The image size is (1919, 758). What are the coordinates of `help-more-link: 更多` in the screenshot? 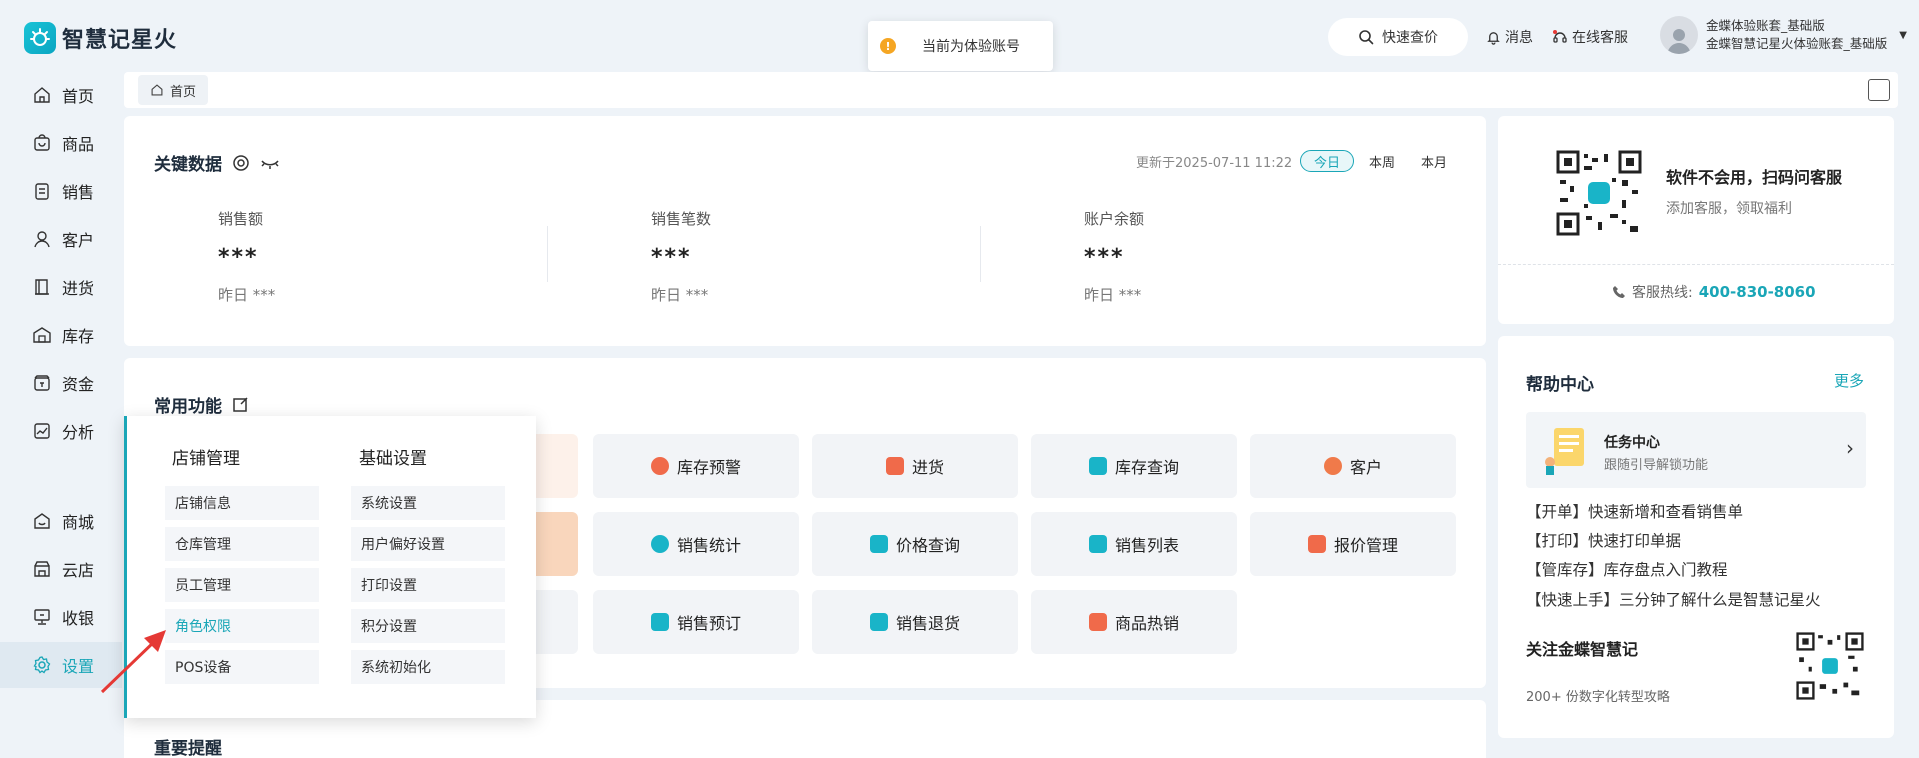 It's located at (1849, 380).